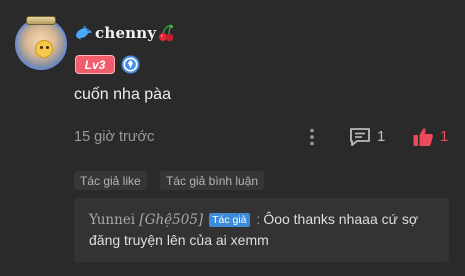 The image size is (465, 276). What do you see at coordinates (110, 180) in the screenshot?
I see `author-liked-tag: Tác giả like` at bounding box center [110, 180].